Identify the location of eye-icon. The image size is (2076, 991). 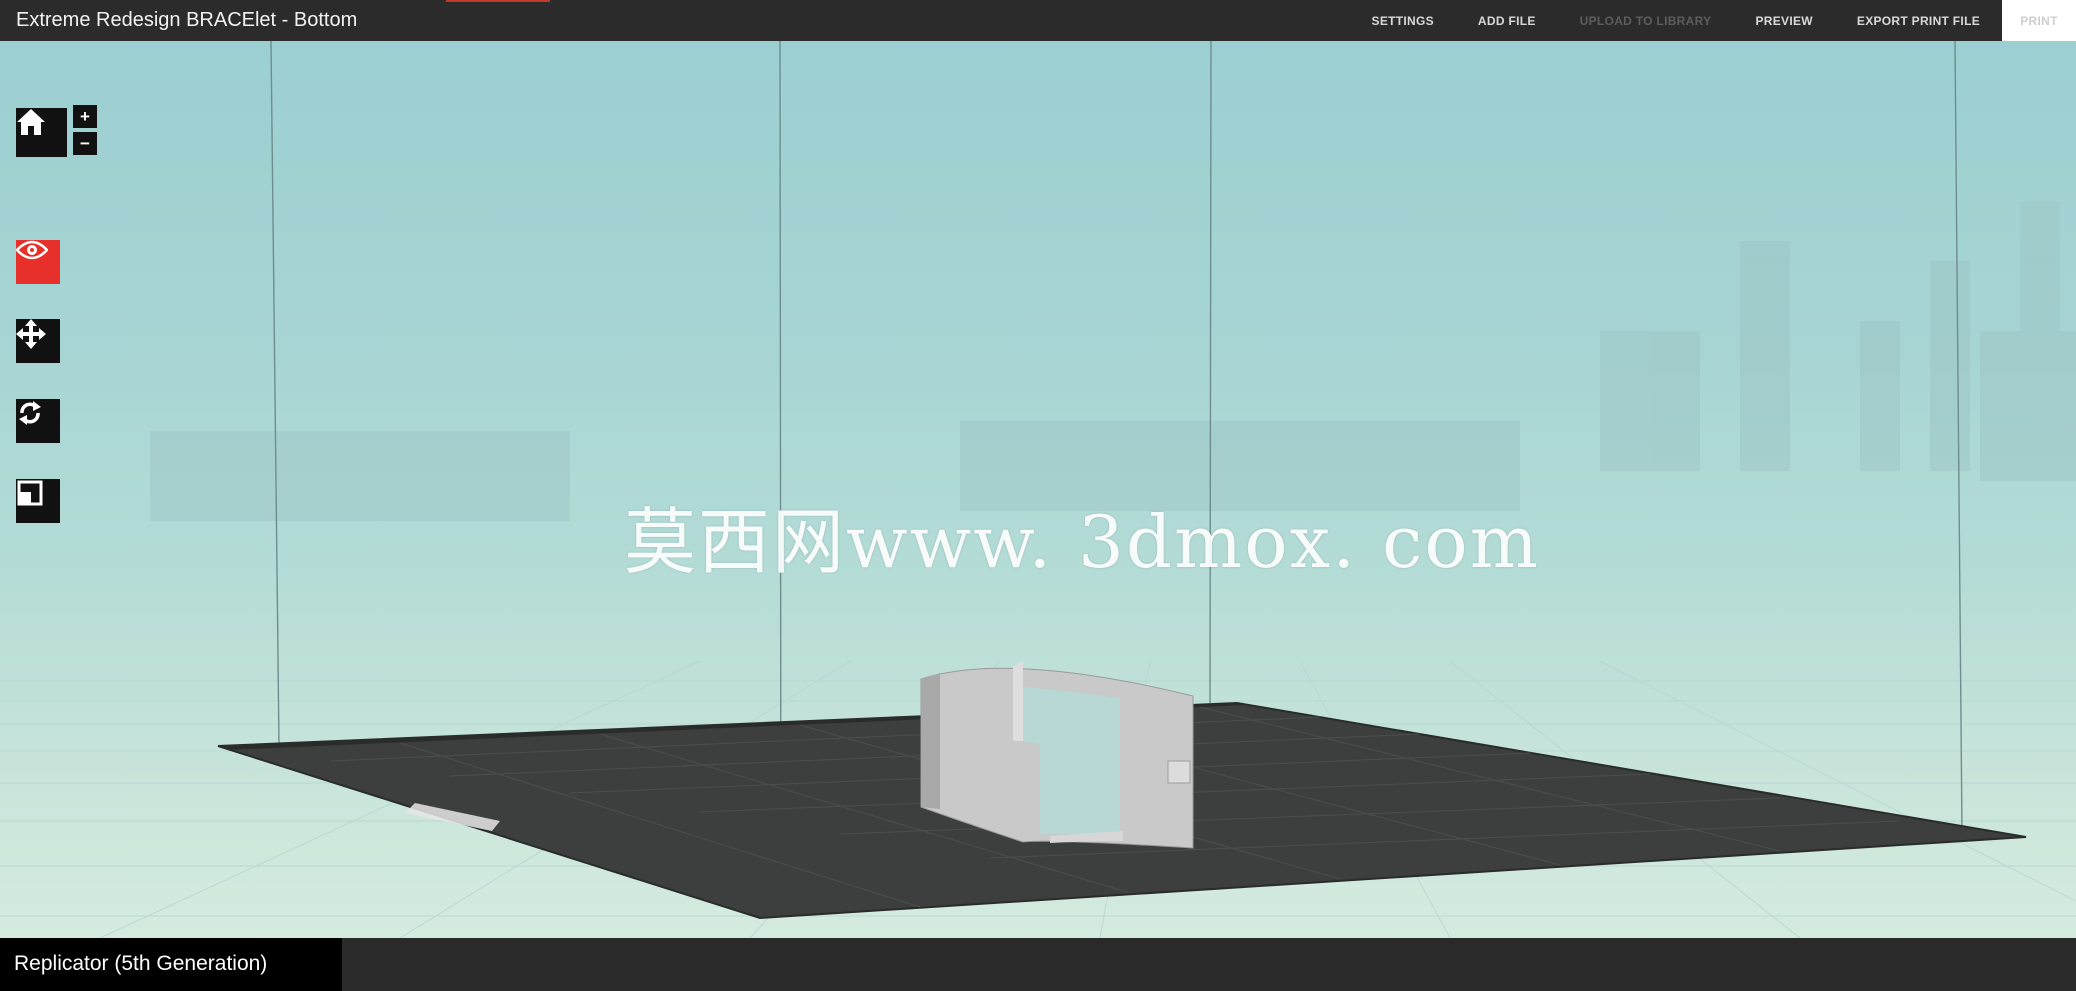
(32, 250).